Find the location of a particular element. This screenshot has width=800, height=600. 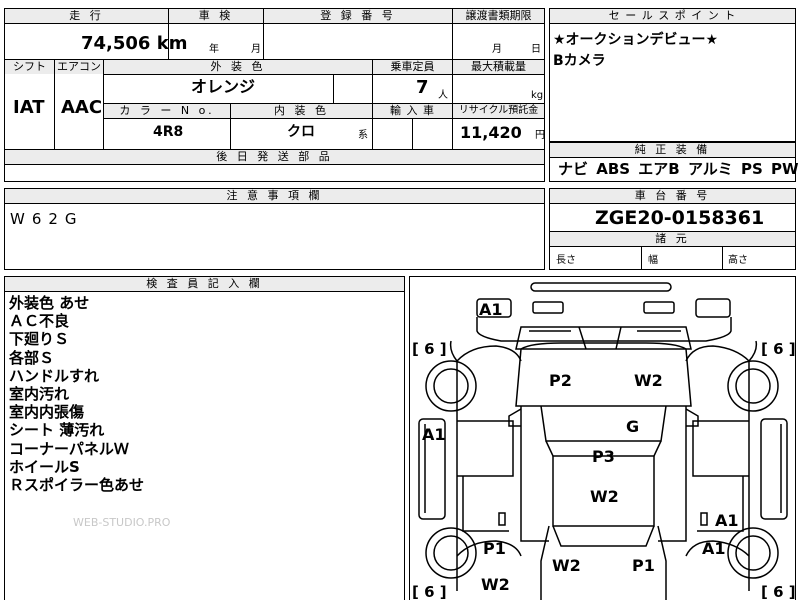

genuine-equipment-panel: 純 正 装 備 ナビ ABS エアB アルミ PS PW is located at coordinates (674, 162).